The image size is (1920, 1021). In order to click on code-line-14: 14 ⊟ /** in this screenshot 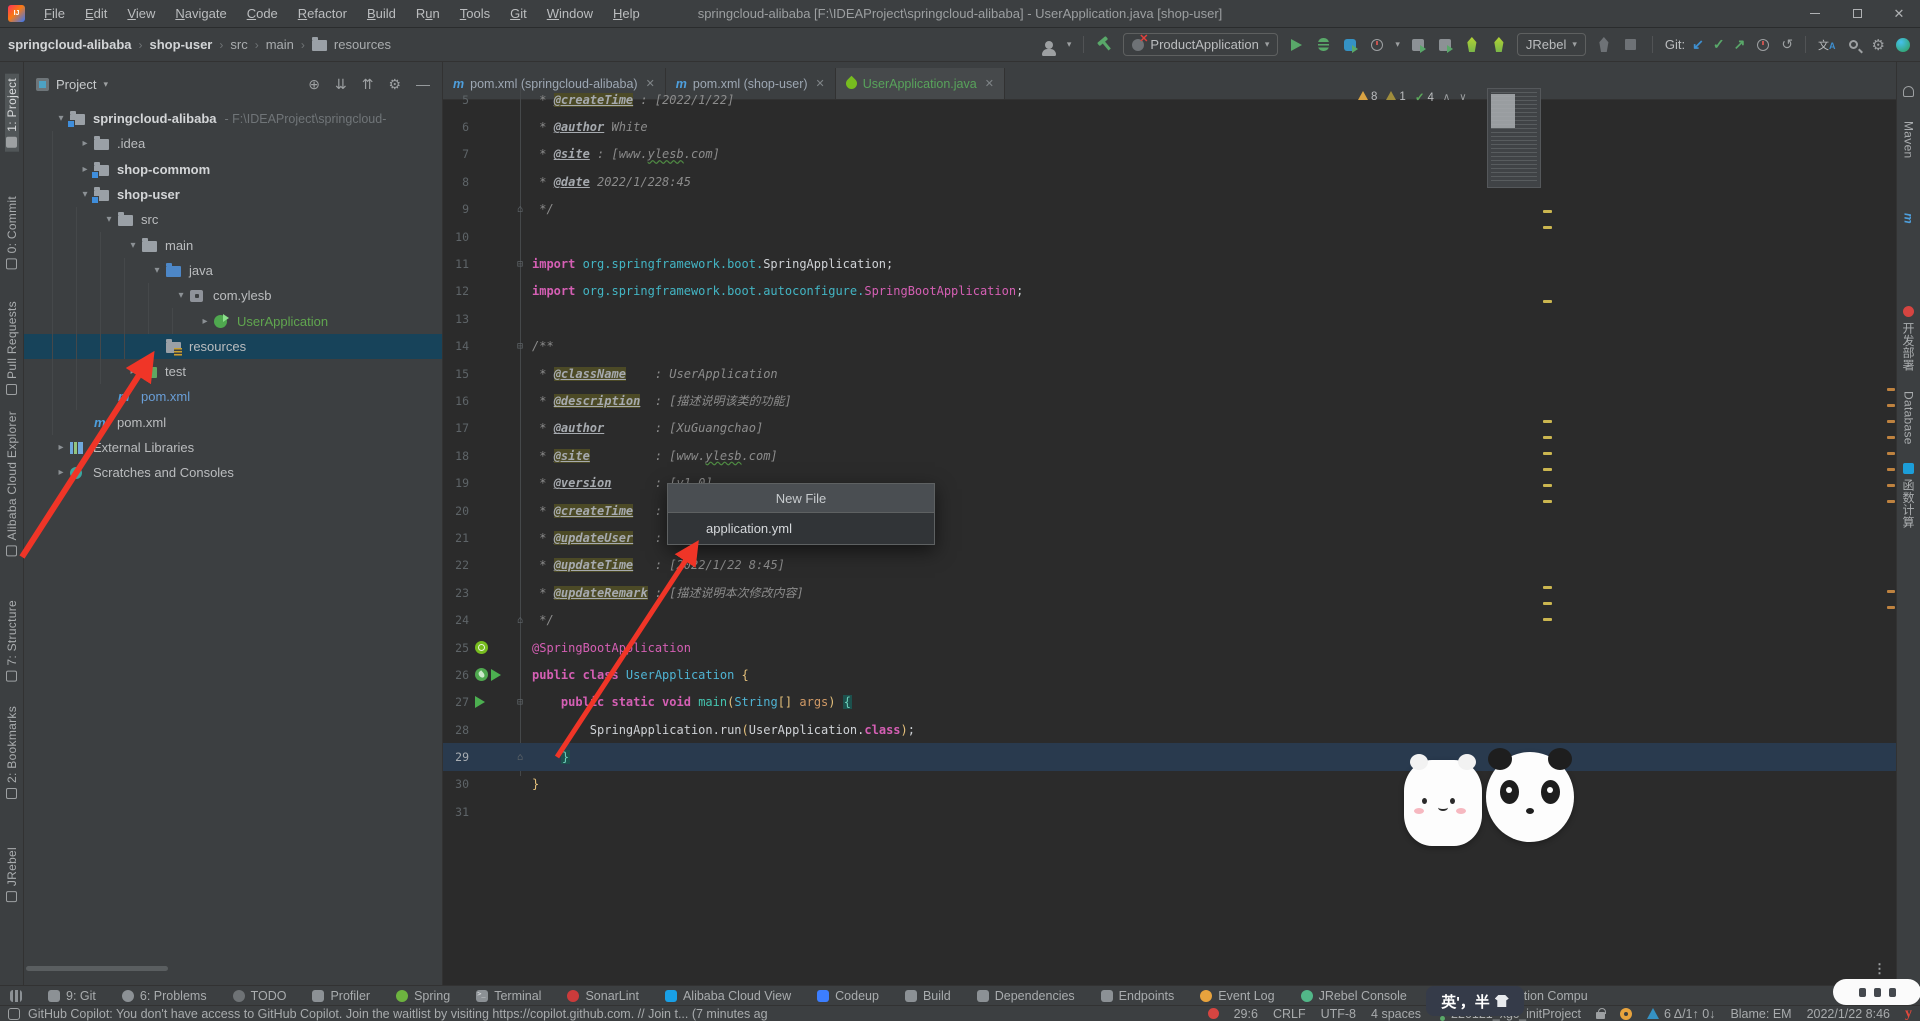, I will do `click(1169, 346)`.